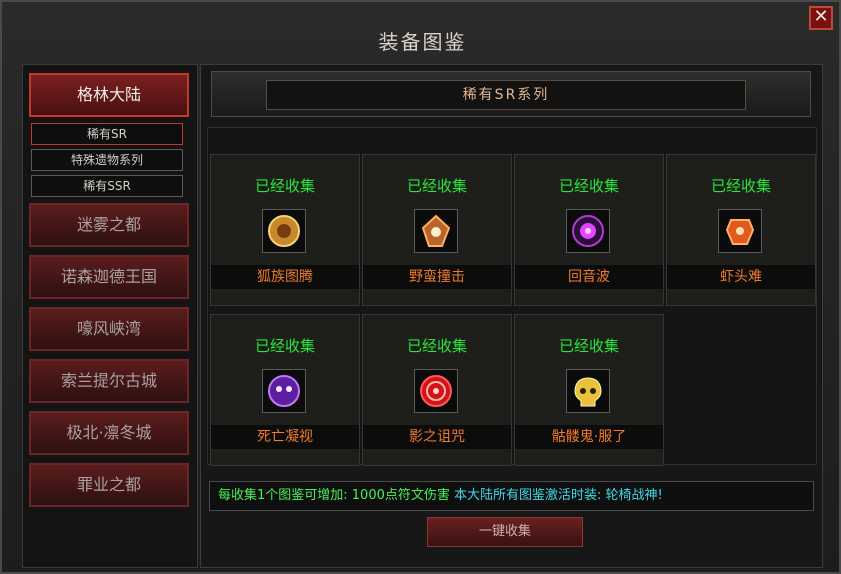 This screenshot has height=574, width=841. What do you see at coordinates (285, 437) in the screenshot?
I see `item-name: 死亡凝视` at bounding box center [285, 437].